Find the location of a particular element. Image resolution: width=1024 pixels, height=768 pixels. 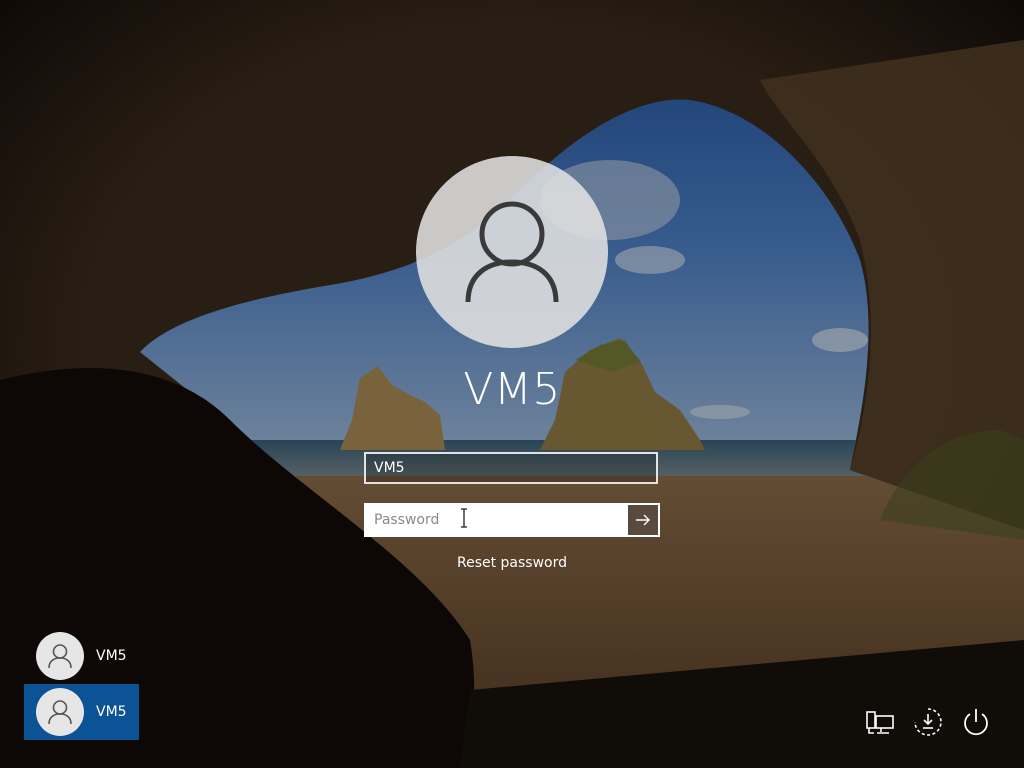

reset-password-link: Reset password is located at coordinates (512, 563).